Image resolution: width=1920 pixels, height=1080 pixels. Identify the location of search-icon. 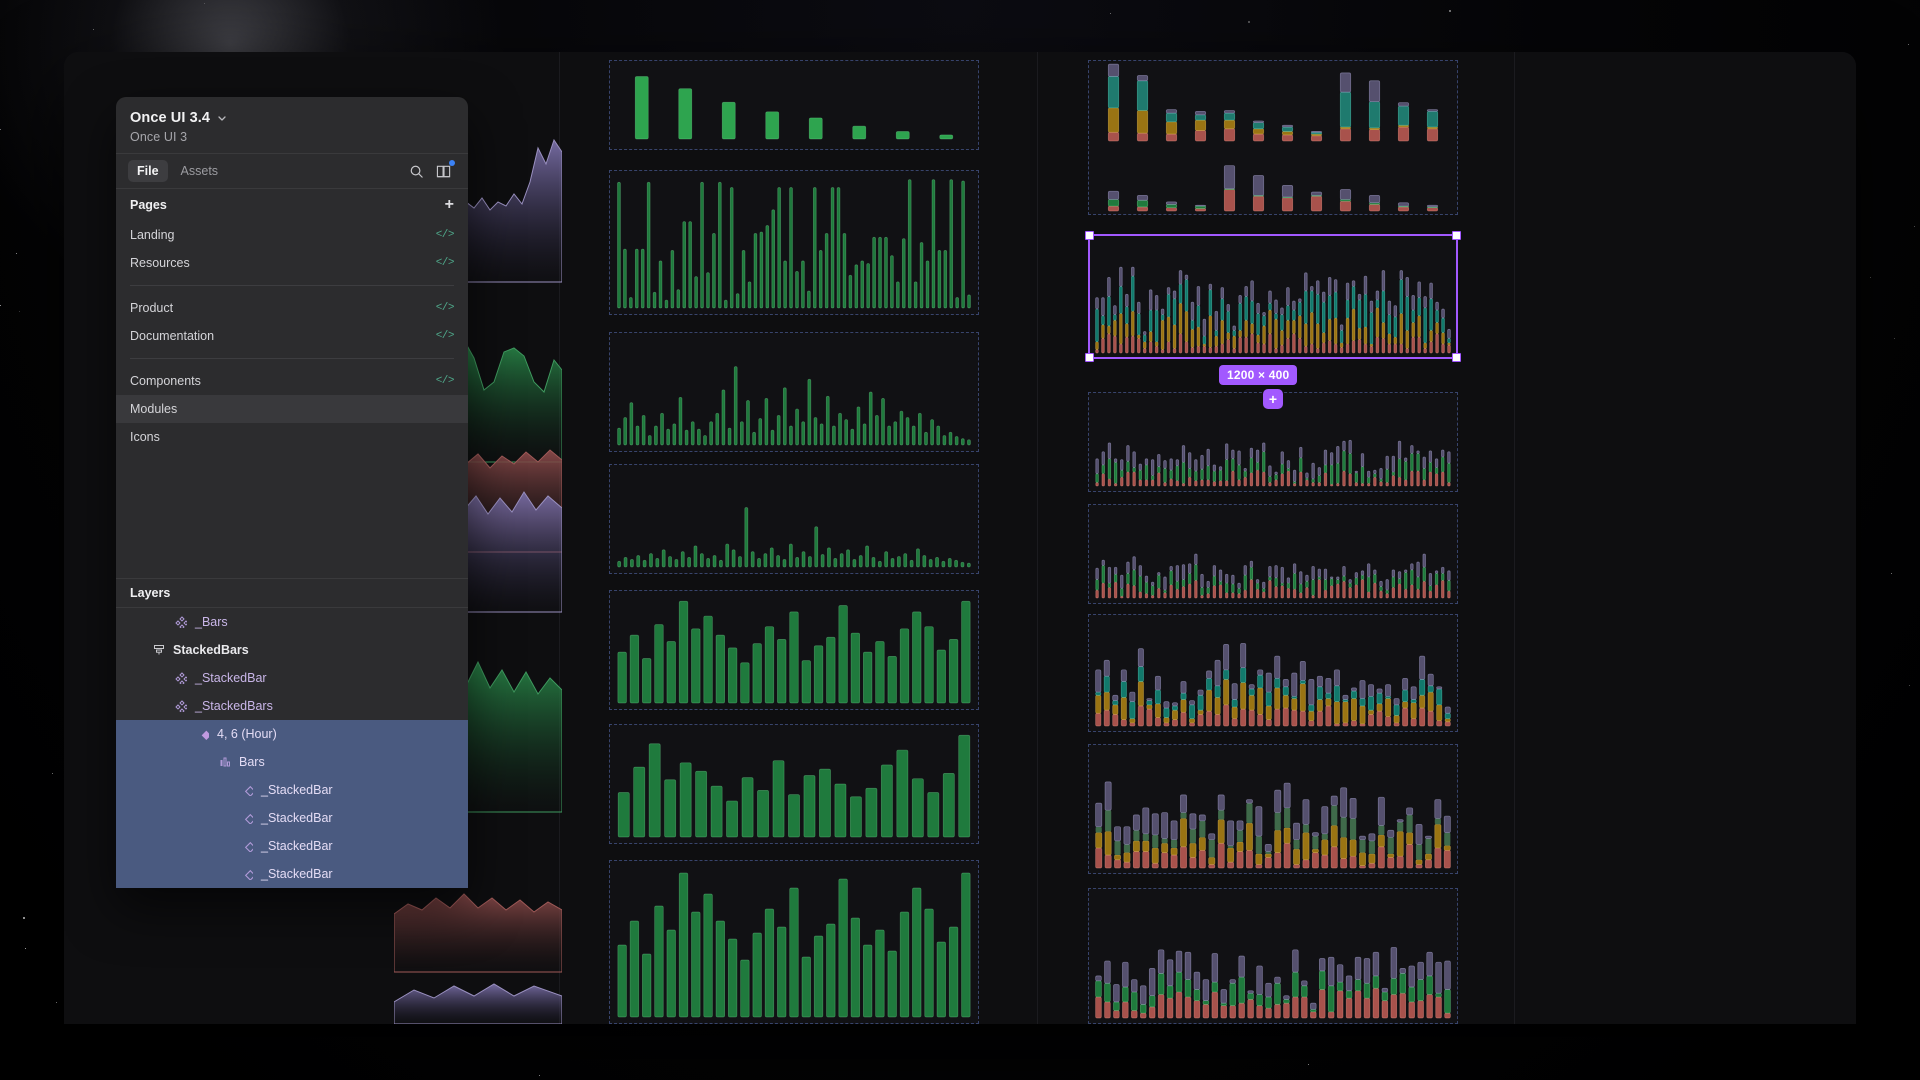
(416, 171).